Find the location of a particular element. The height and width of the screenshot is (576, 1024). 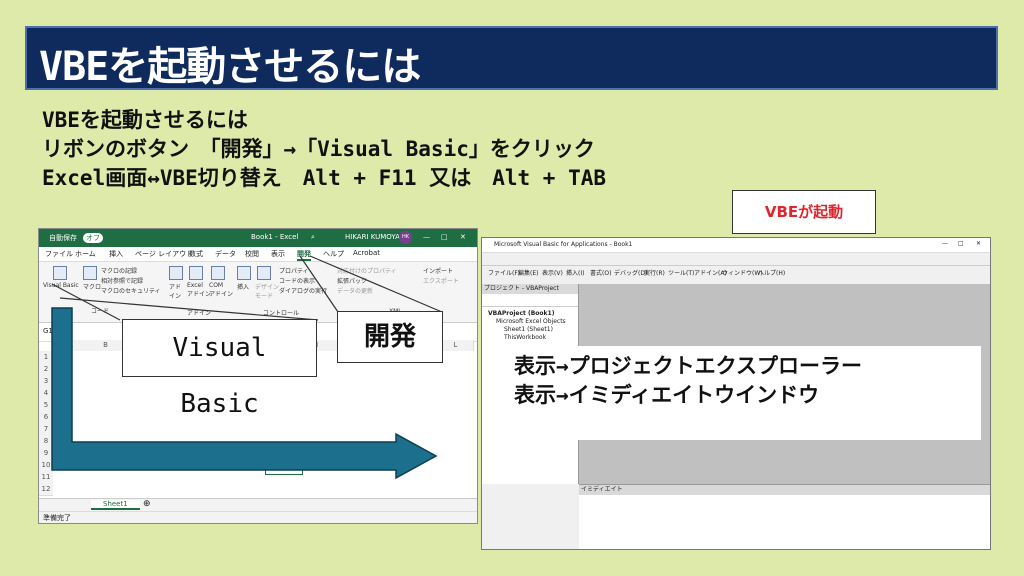

callout-menu-line-2: 表示→イミディエイトウインドウ is located at coordinates (667, 395).